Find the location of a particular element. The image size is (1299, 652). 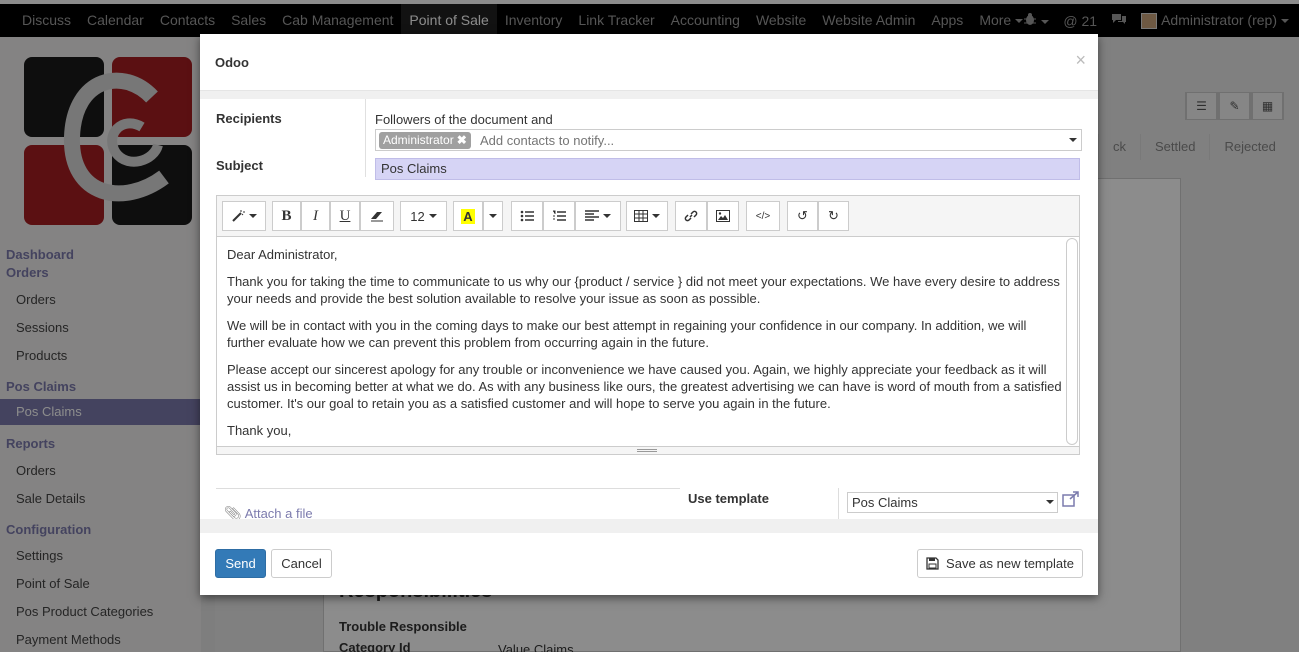

undo-button: ↺ is located at coordinates (802, 216).